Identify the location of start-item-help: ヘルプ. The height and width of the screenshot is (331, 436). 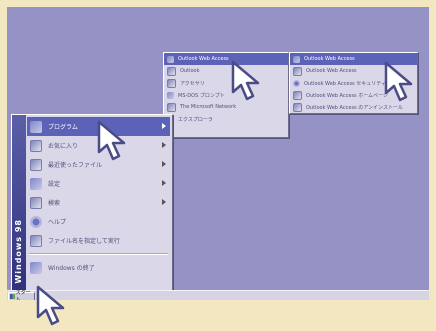
(98, 221).